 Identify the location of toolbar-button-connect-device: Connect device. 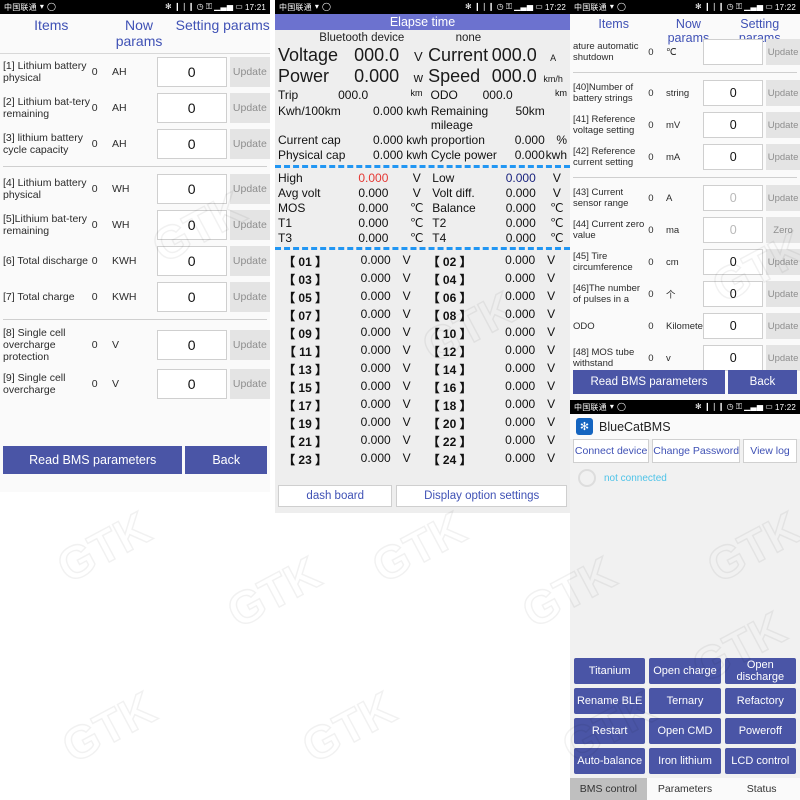
(611, 451).